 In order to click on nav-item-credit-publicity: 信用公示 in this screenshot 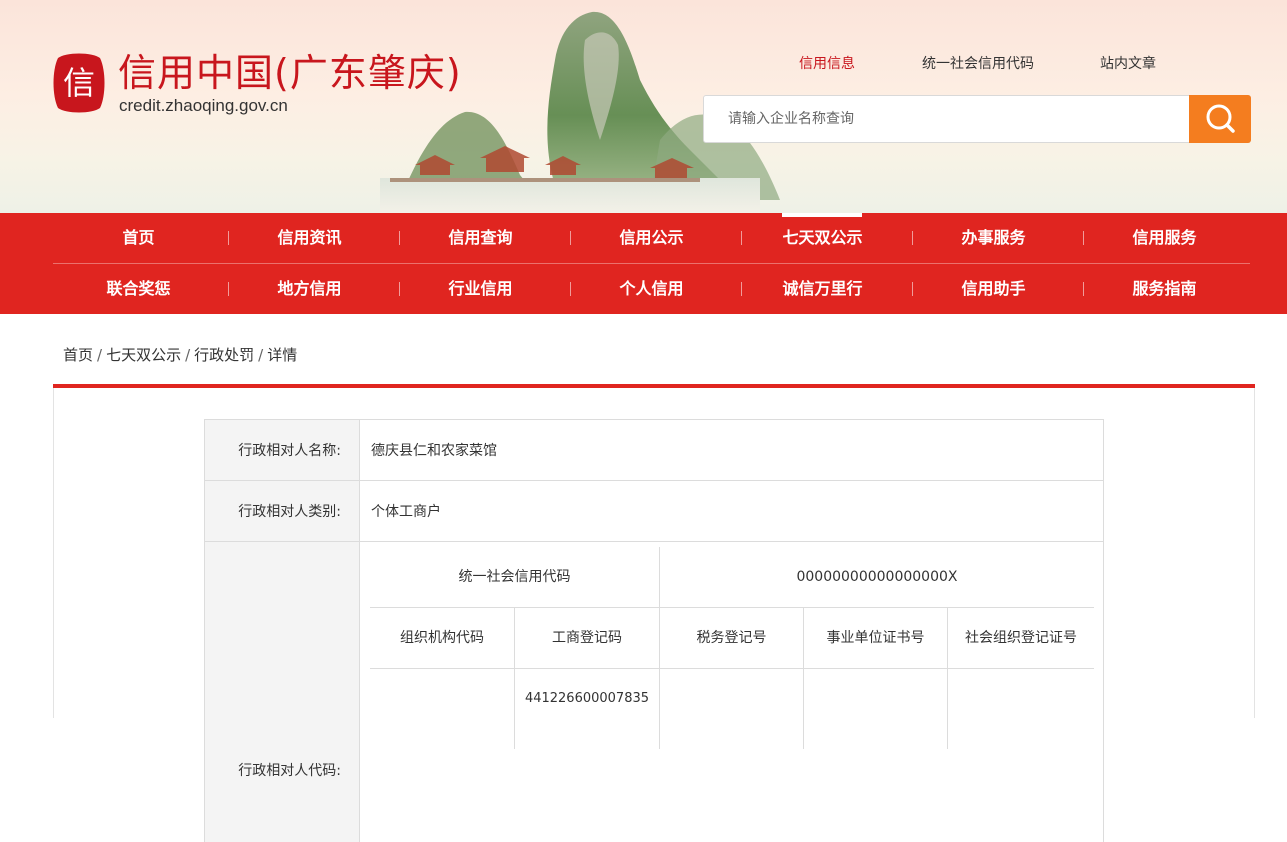, I will do `click(651, 238)`.